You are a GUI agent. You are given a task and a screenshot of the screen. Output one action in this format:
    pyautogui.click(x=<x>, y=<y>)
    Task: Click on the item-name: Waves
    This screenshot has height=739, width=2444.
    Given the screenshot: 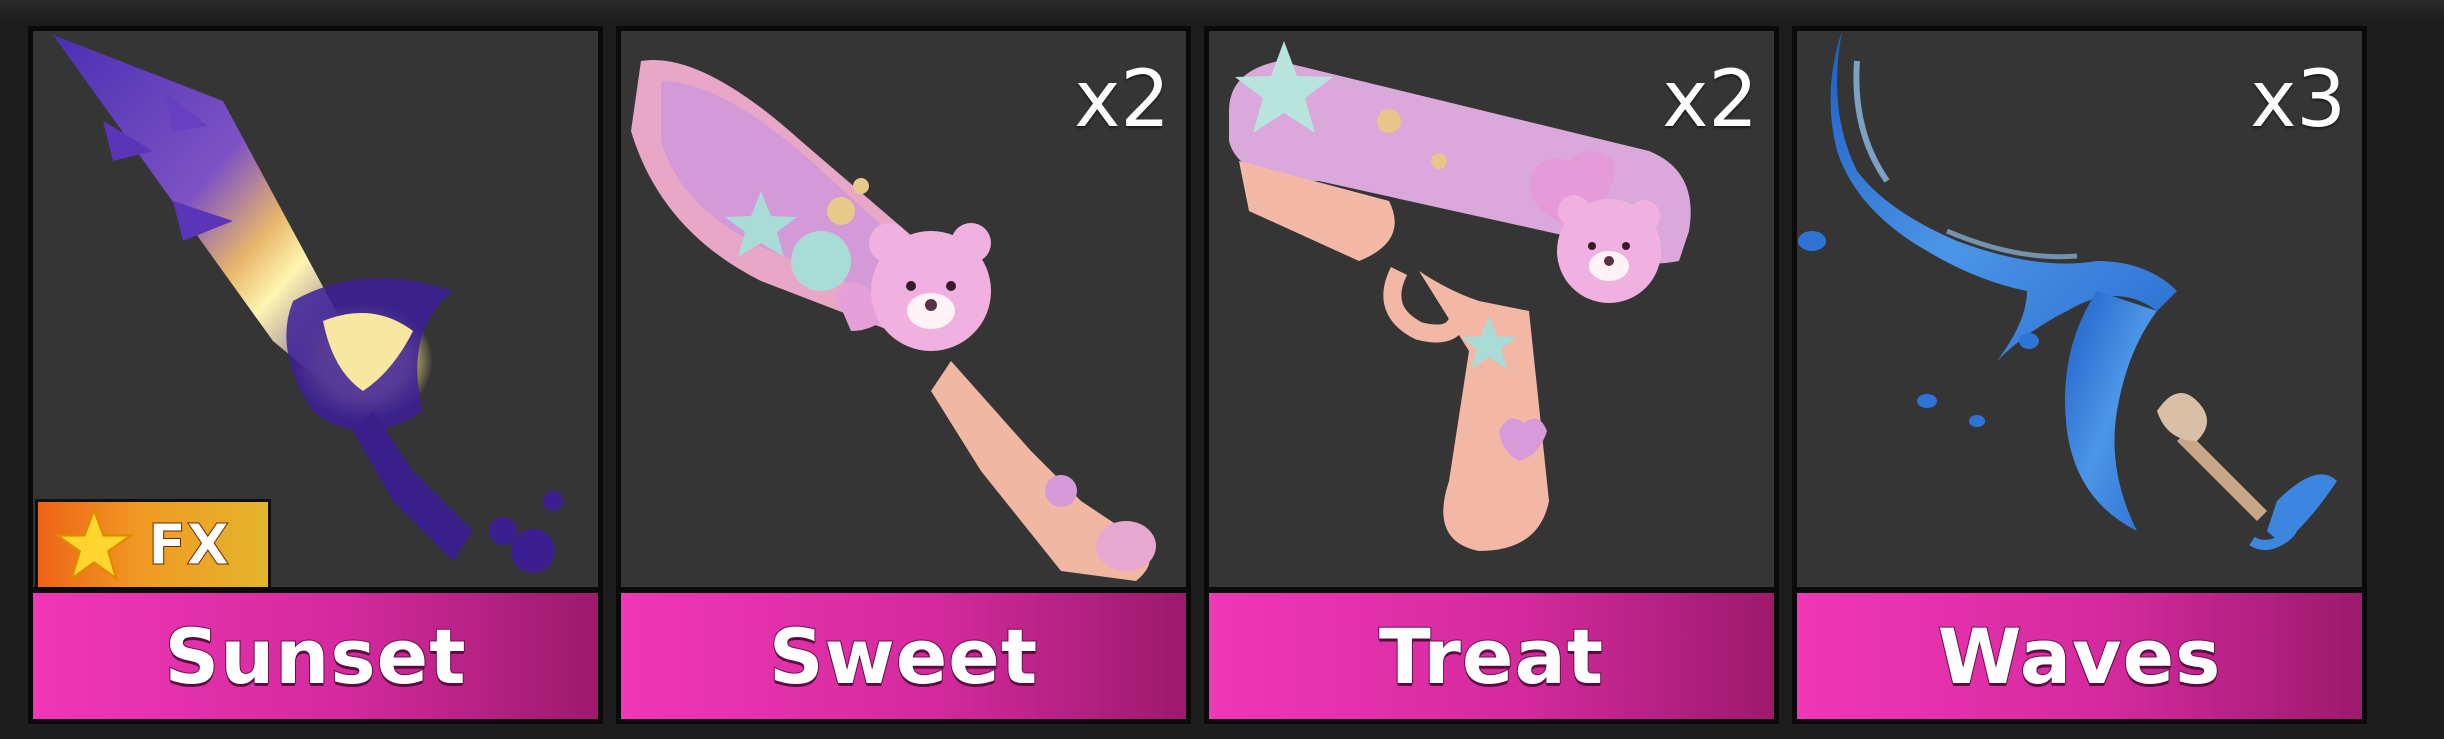 What is the action you would take?
    pyautogui.click(x=2079, y=656)
    